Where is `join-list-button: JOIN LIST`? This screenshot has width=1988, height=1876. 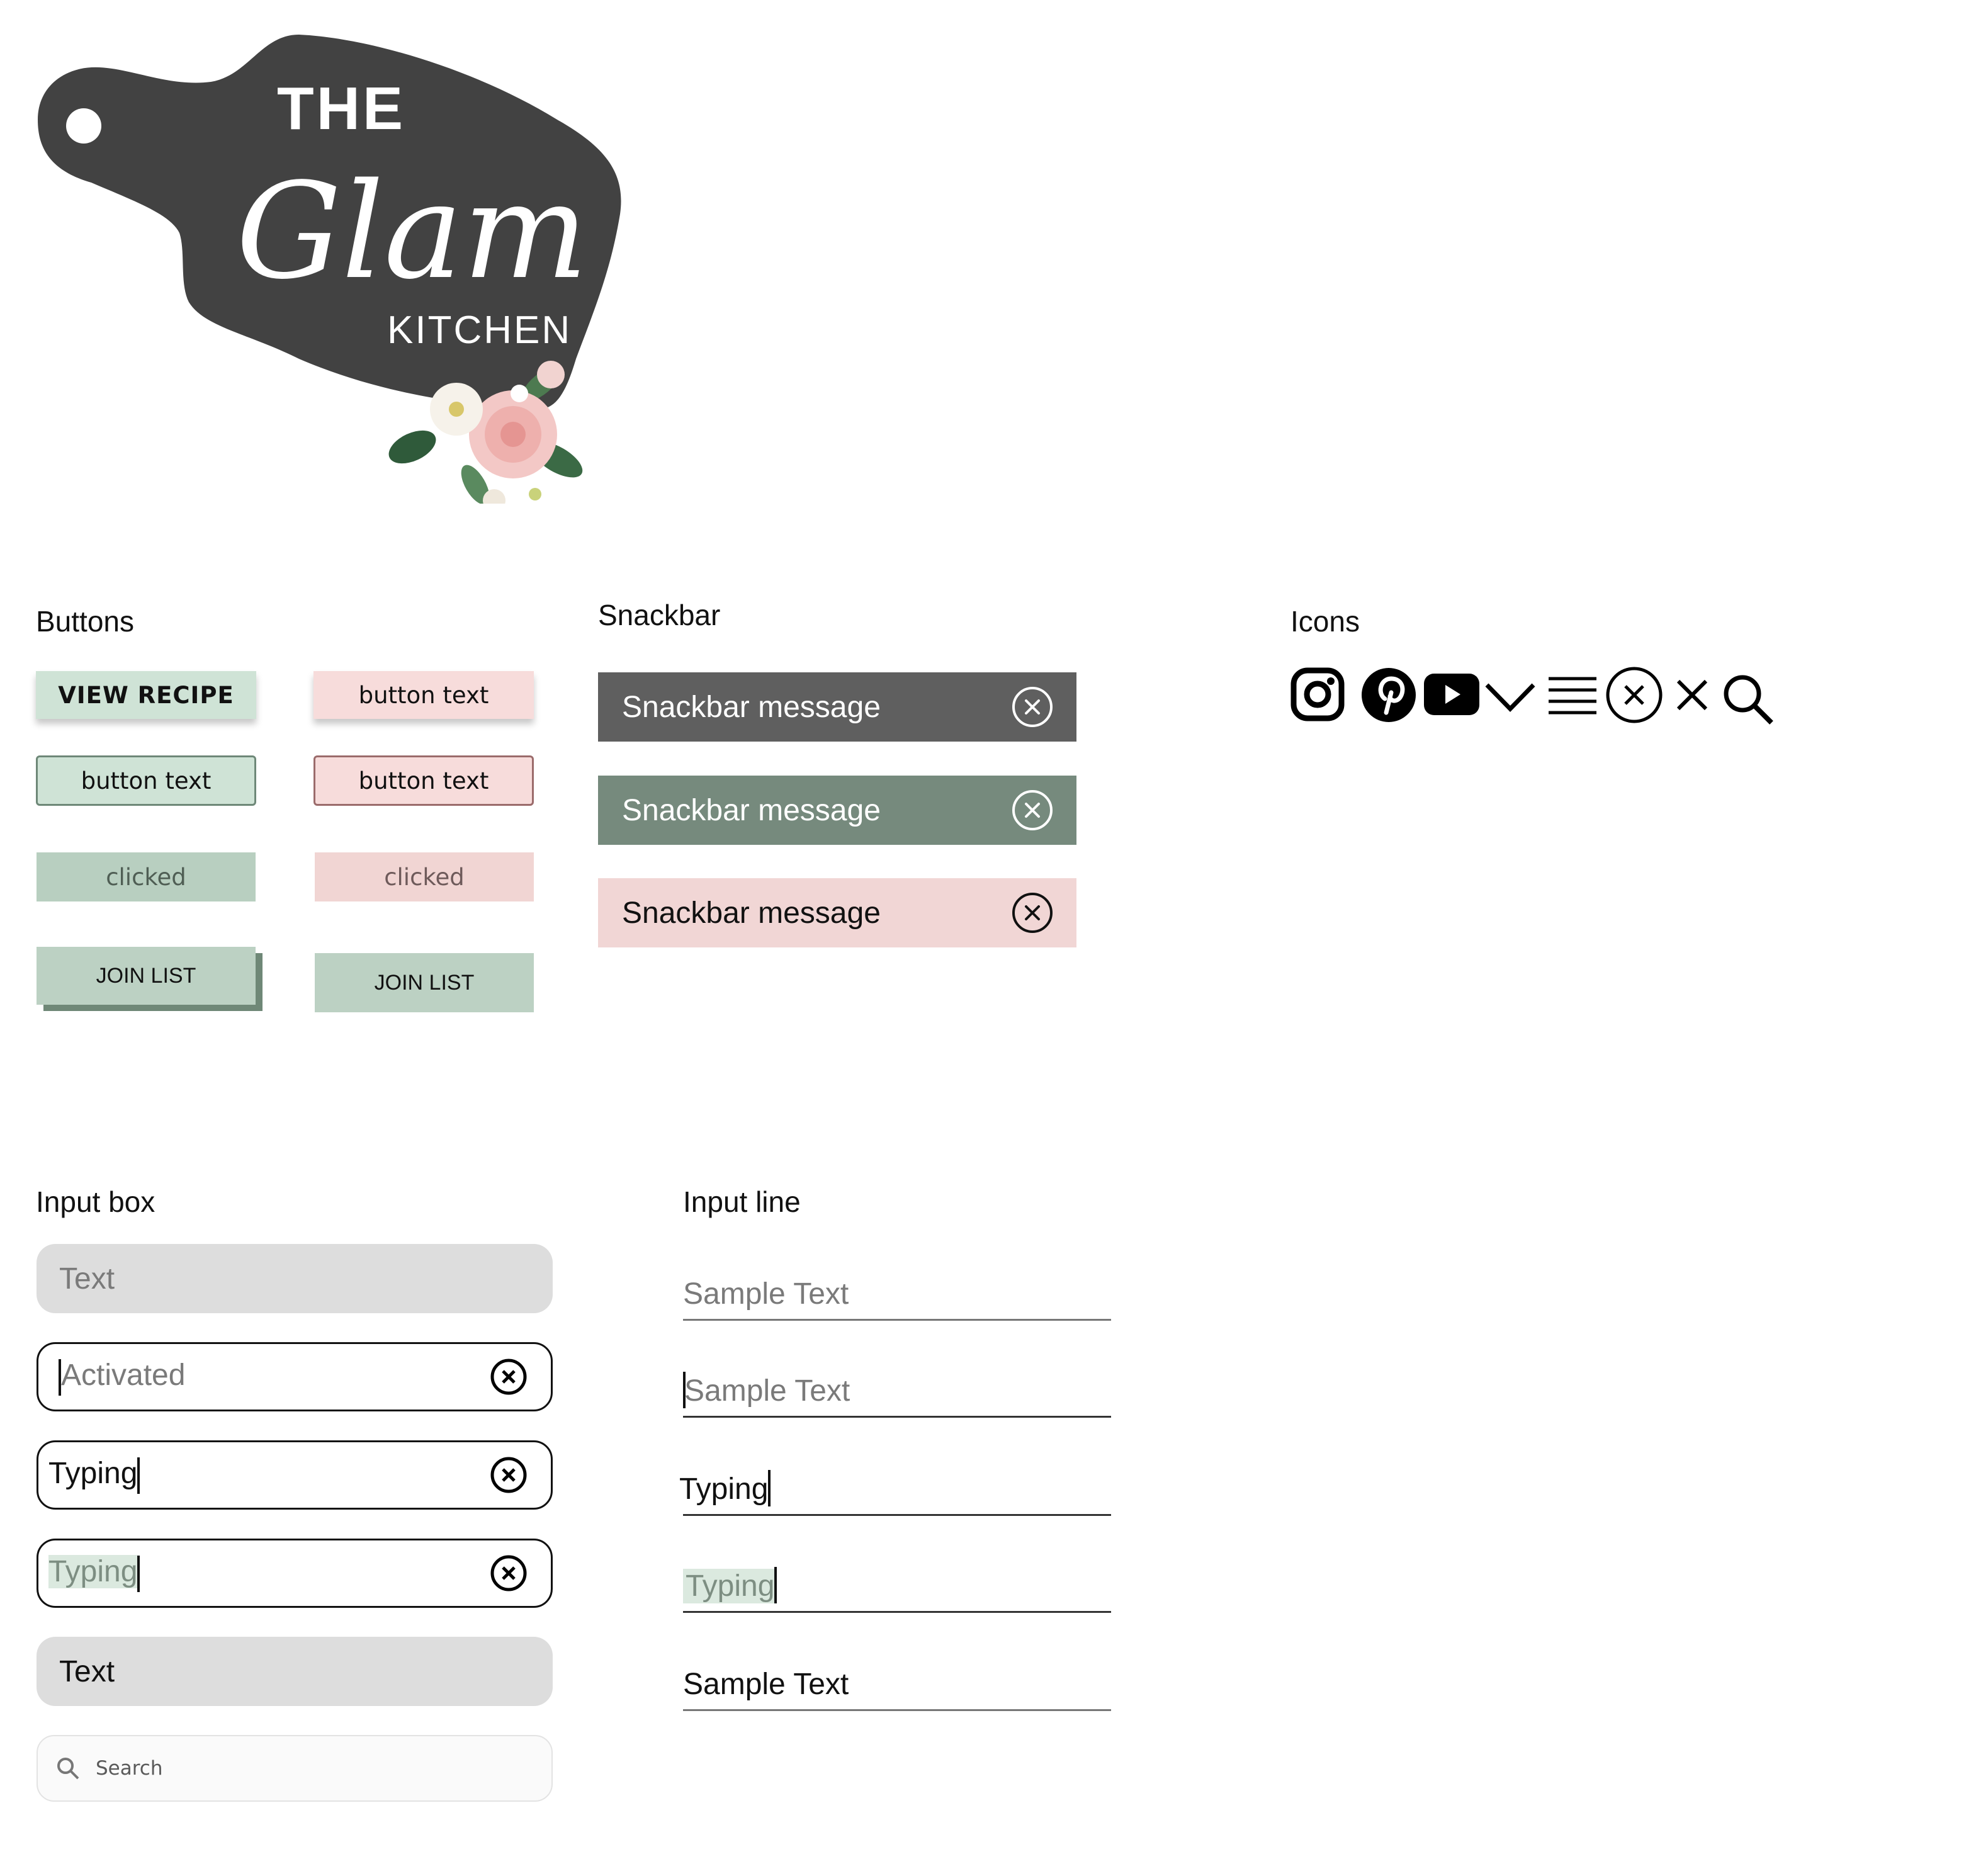
join-list-button: JOIN LIST is located at coordinates (424, 982).